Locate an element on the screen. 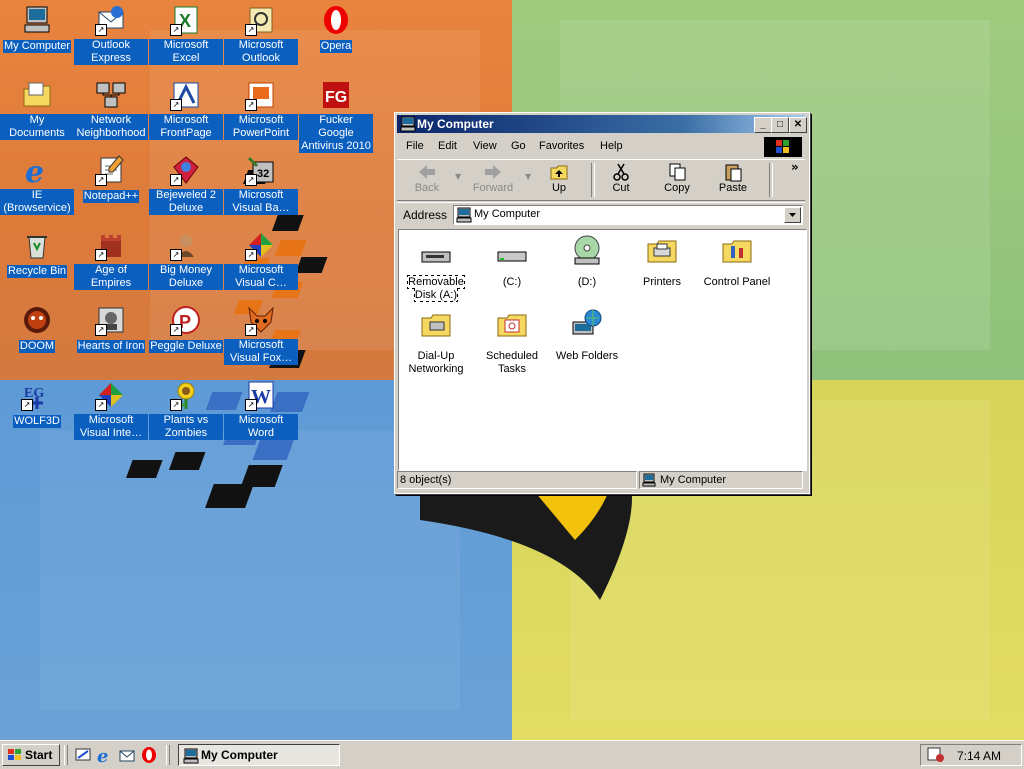  item-label: (C:) is located at coordinates (512, 282).